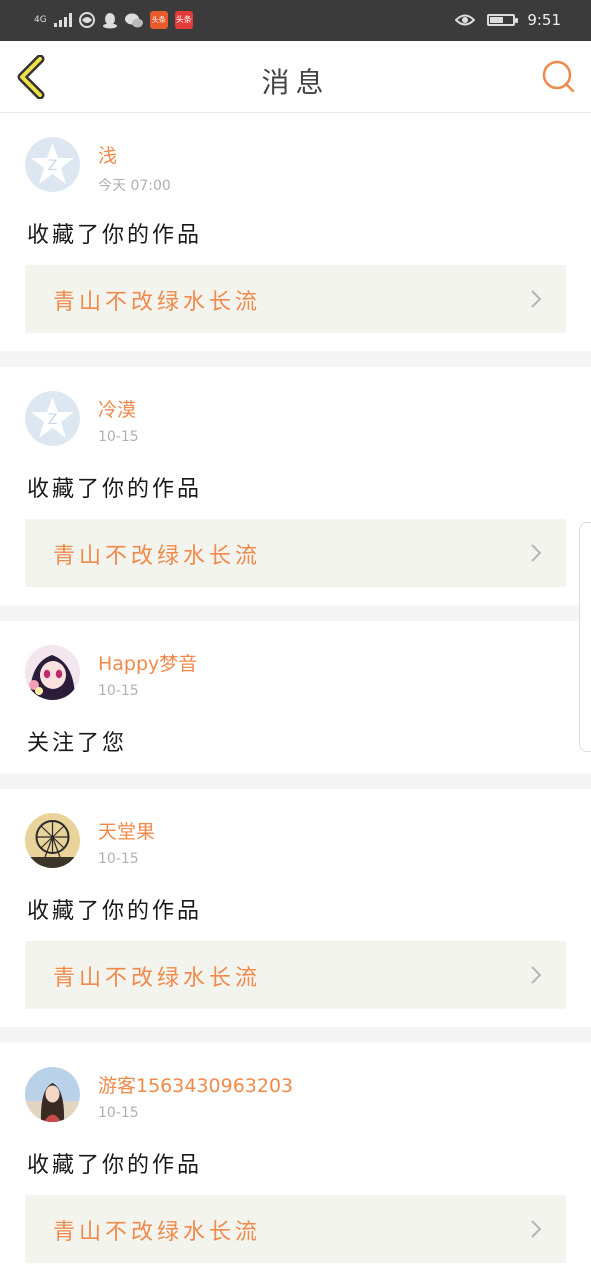 This screenshot has height=1281, width=591. I want to click on signal-icon, so click(62, 20).